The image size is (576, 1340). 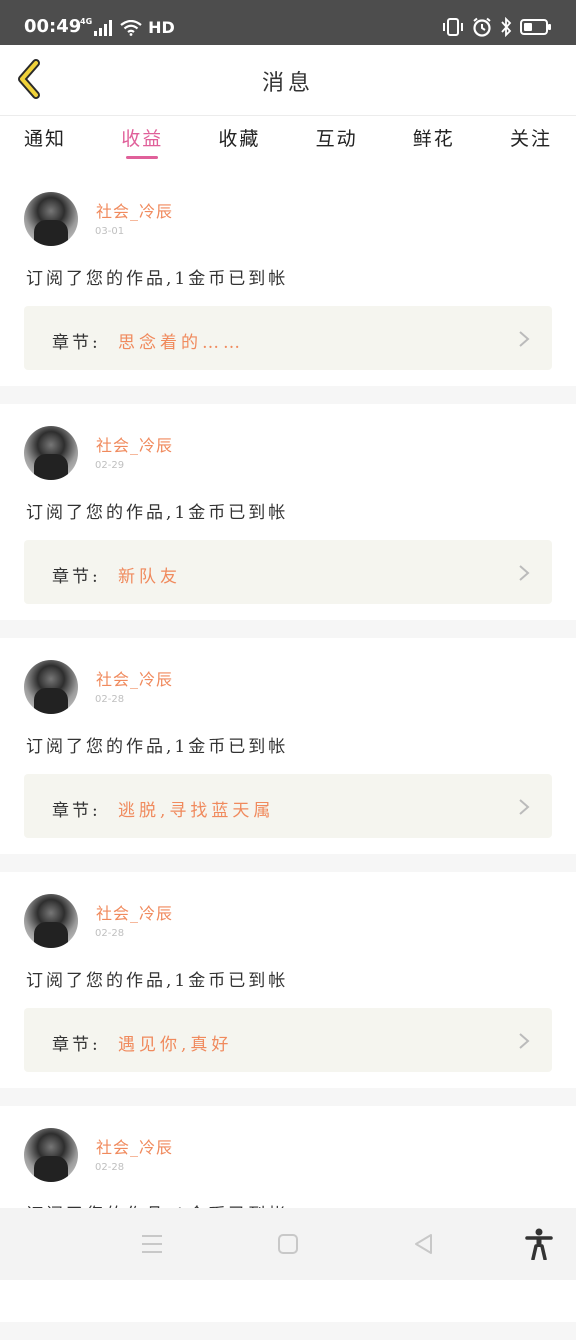 I want to click on accessibility-icon, so click(x=539, y=1244).